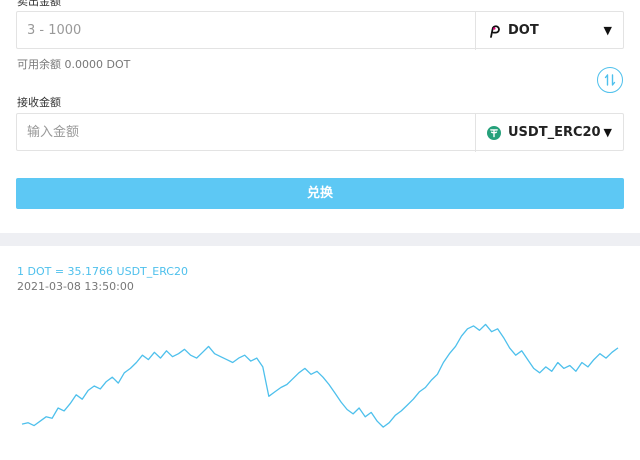 The width and height of the screenshot is (640, 460). Describe the element at coordinates (53, 133) in the screenshot. I see `receive-amount-input: 输入金额` at that location.